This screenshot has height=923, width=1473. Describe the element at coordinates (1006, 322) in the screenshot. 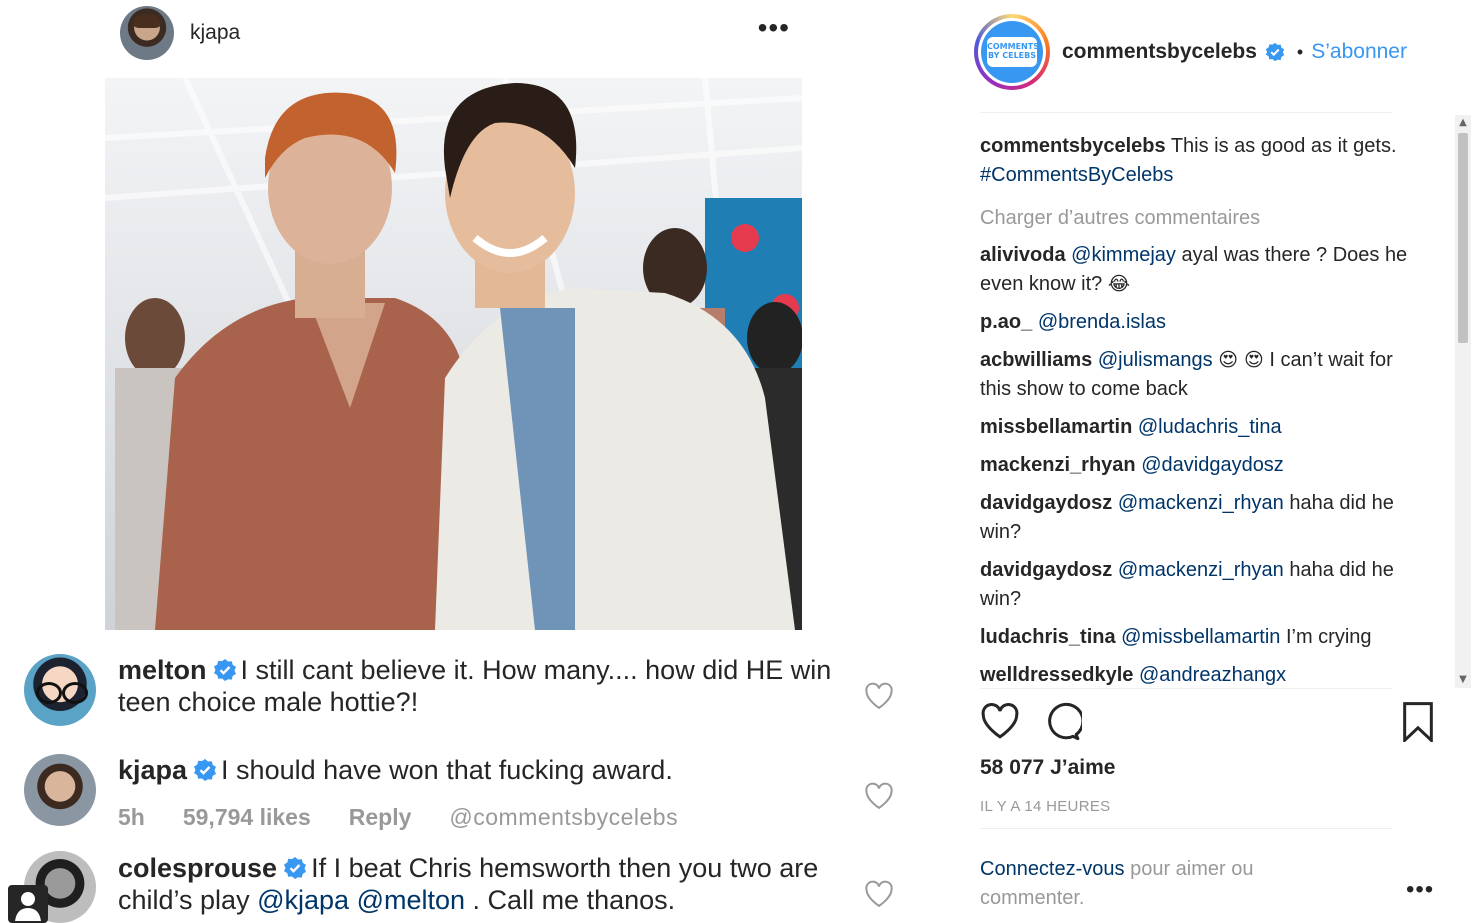

I see `comment-username: p.ao_` at that location.